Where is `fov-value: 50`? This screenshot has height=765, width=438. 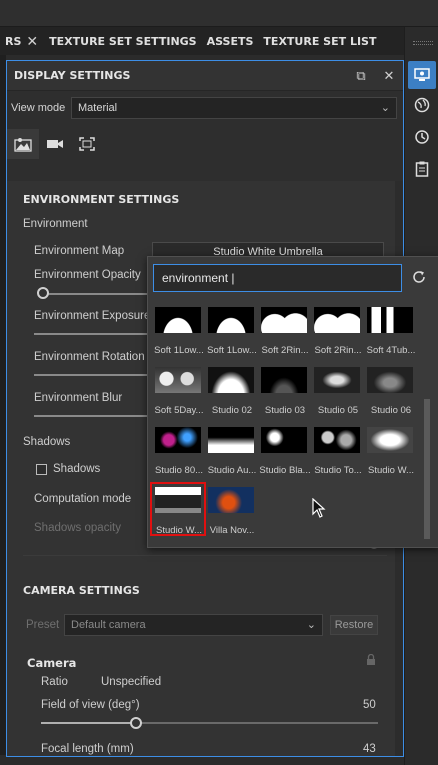 fov-value: 50 is located at coordinates (369, 705).